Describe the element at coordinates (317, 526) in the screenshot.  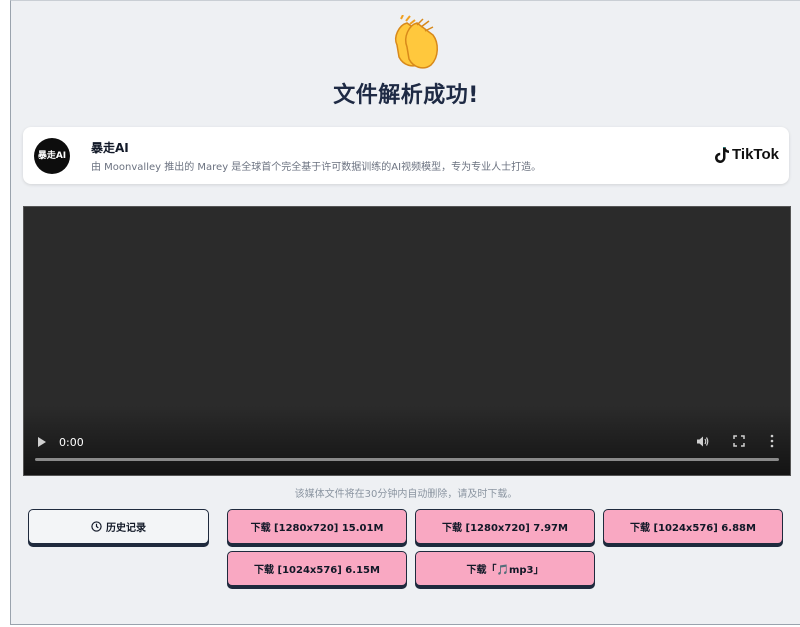
I see `download-button-1280x720-15m: 下载 [1280x720] 15.01M` at that location.